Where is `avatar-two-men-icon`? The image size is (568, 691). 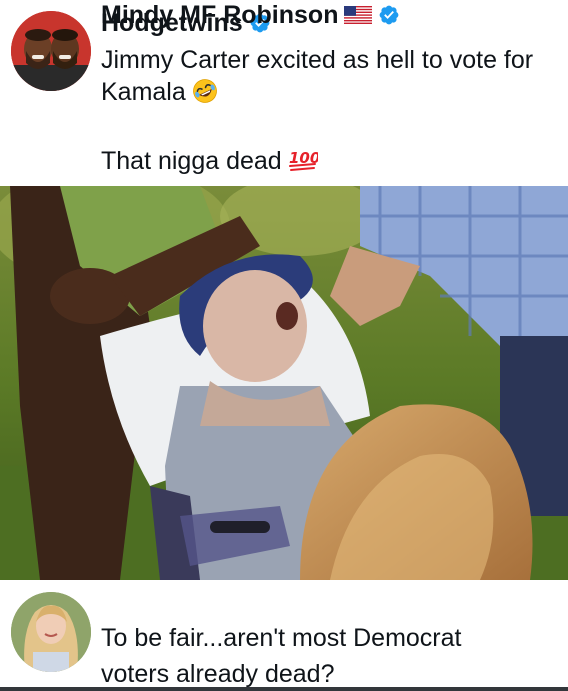 avatar-two-men-icon is located at coordinates (51, 51).